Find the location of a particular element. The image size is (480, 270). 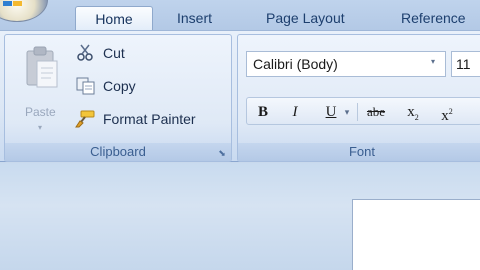

tab-home: Home is located at coordinates (114, 18).